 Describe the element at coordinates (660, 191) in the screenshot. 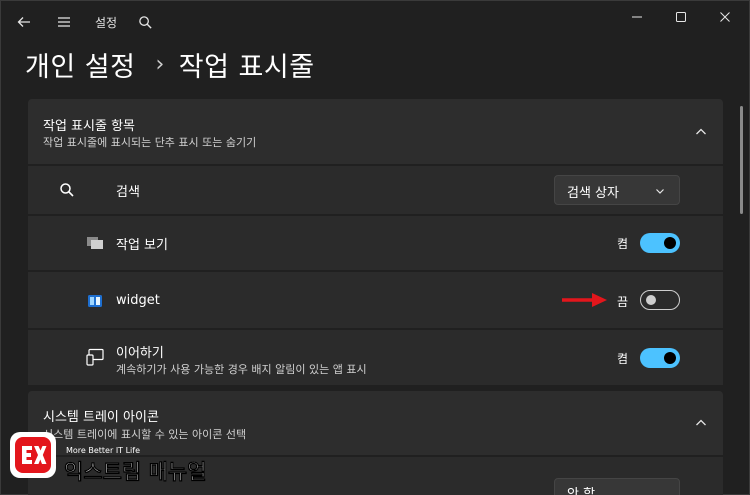

I see `chevron-down-icon` at that location.